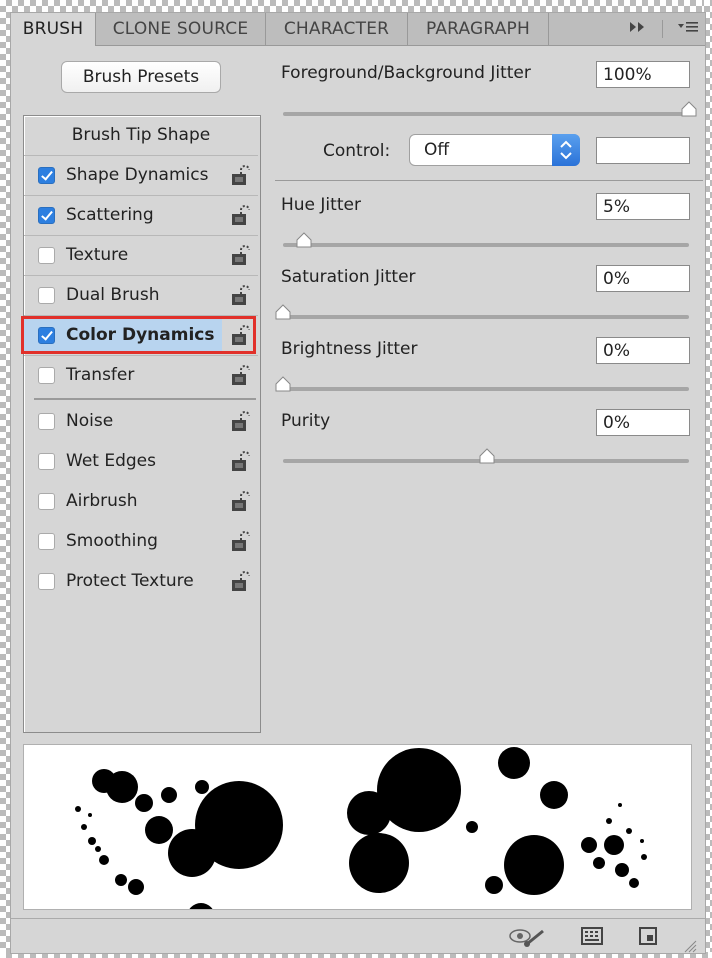  What do you see at coordinates (487, 456) in the screenshot?
I see `purity-slider-thumb` at bounding box center [487, 456].